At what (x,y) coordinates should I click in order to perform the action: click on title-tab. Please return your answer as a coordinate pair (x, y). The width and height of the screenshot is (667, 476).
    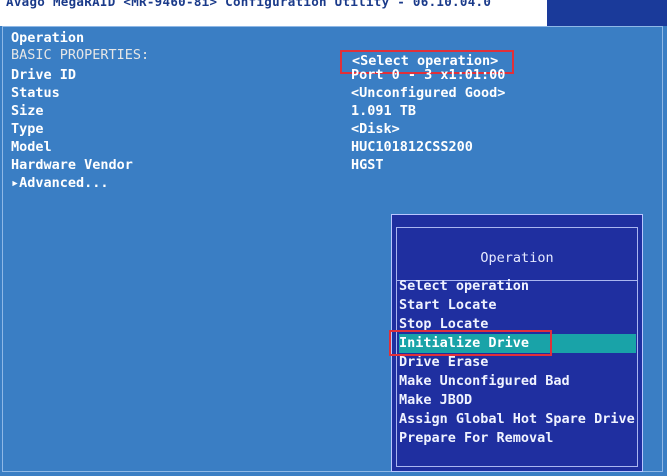
    Looking at the image, I should click on (607, 13).